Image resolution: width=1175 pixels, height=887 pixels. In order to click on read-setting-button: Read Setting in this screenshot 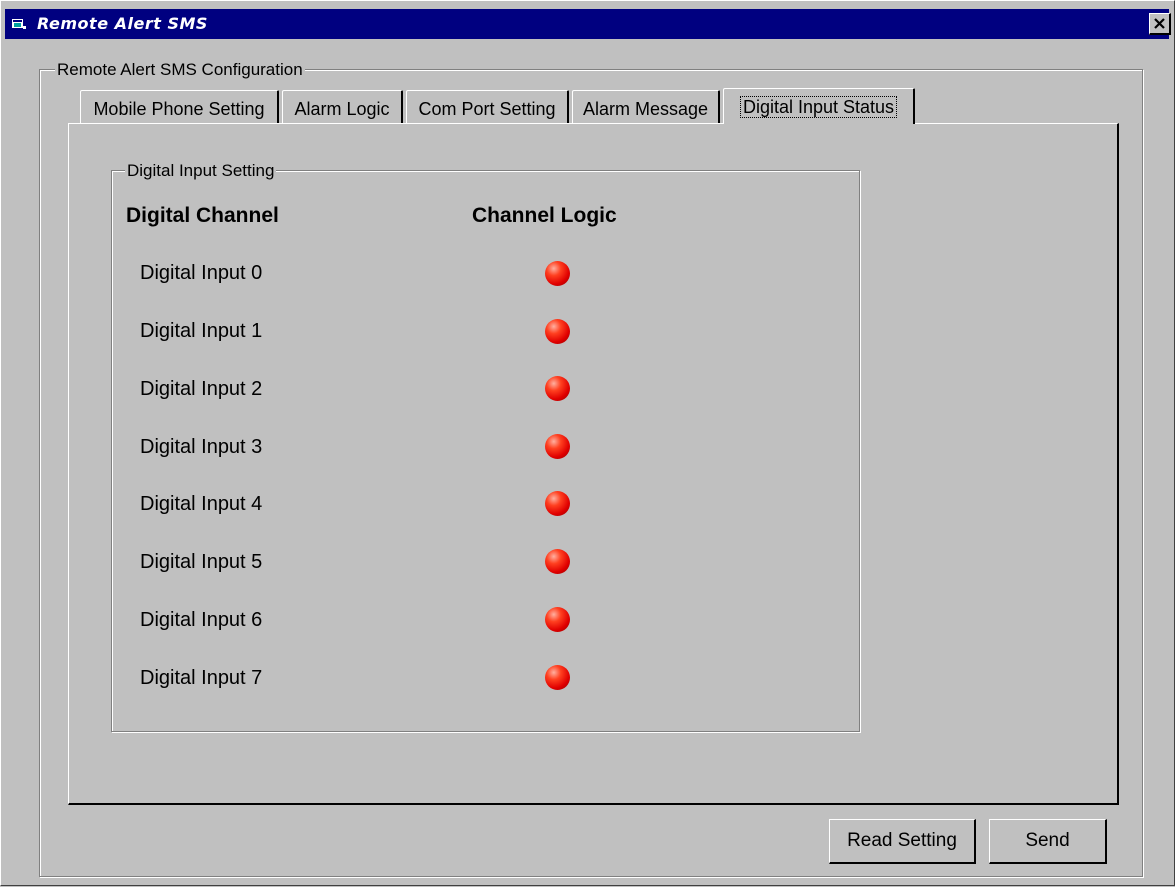, I will do `click(902, 841)`.